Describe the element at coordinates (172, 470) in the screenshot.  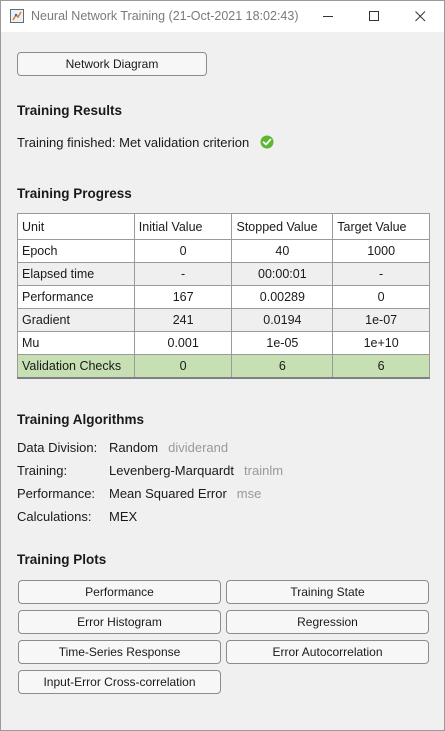
I see `training-method: Levenberg-Marquardt` at that location.